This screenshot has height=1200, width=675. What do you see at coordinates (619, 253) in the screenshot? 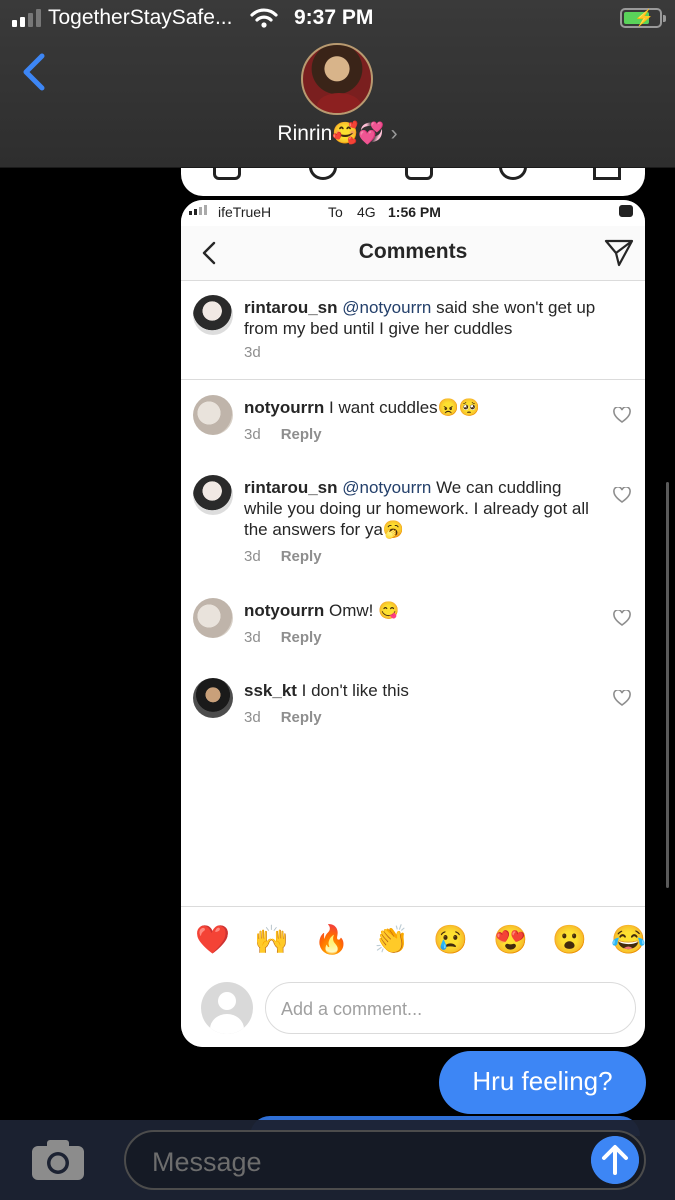
I see `direct-send-icon` at bounding box center [619, 253].